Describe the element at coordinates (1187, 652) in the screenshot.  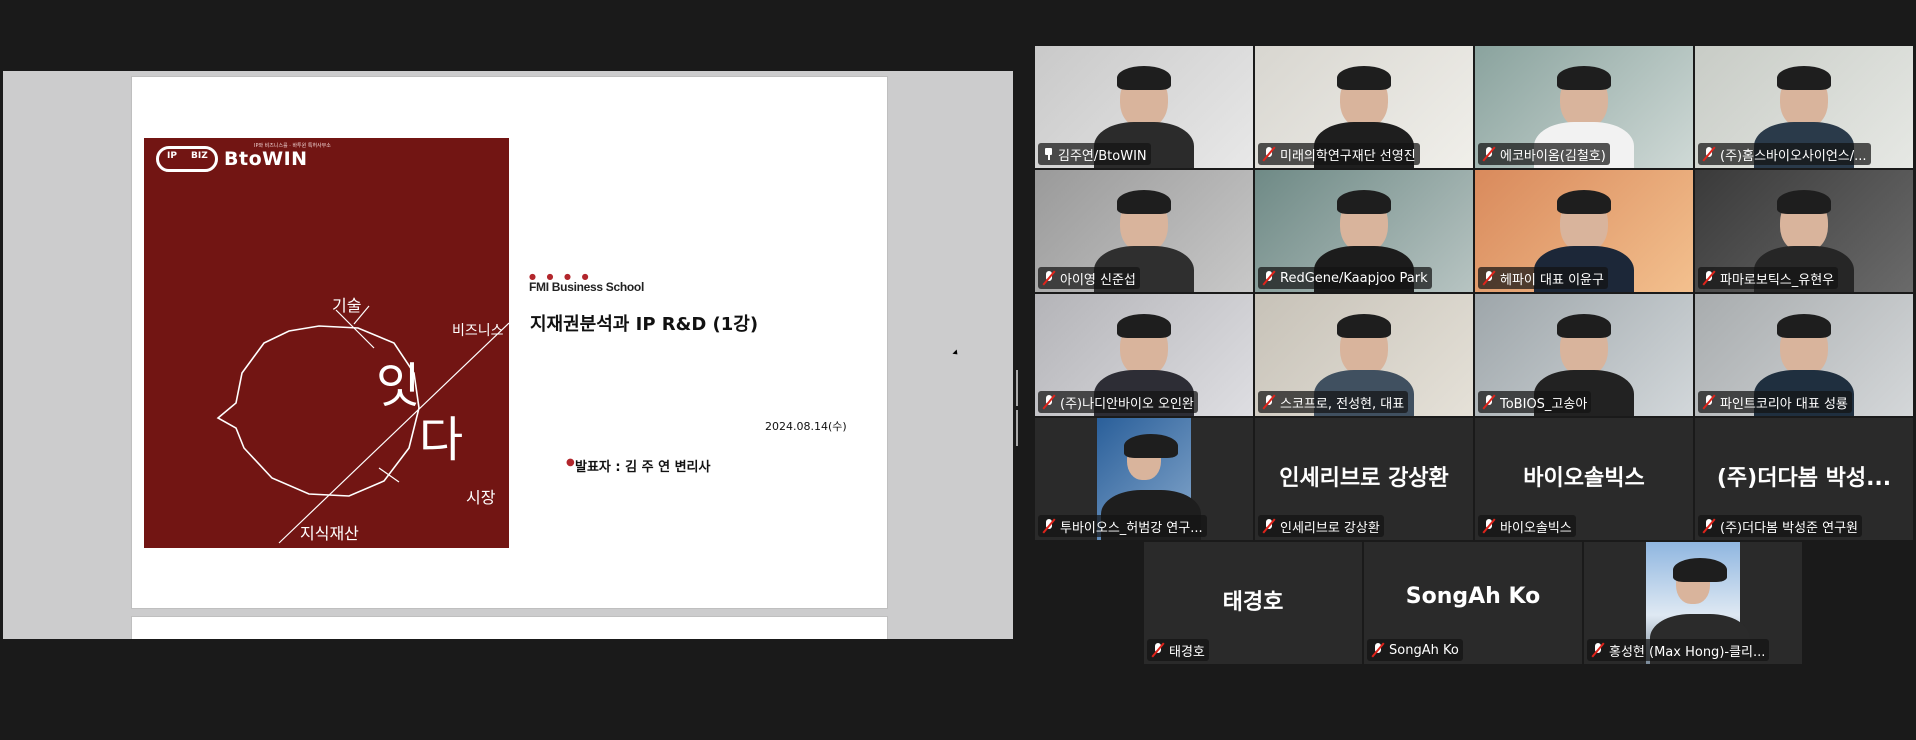
I see `participant-name: 태경호` at that location.